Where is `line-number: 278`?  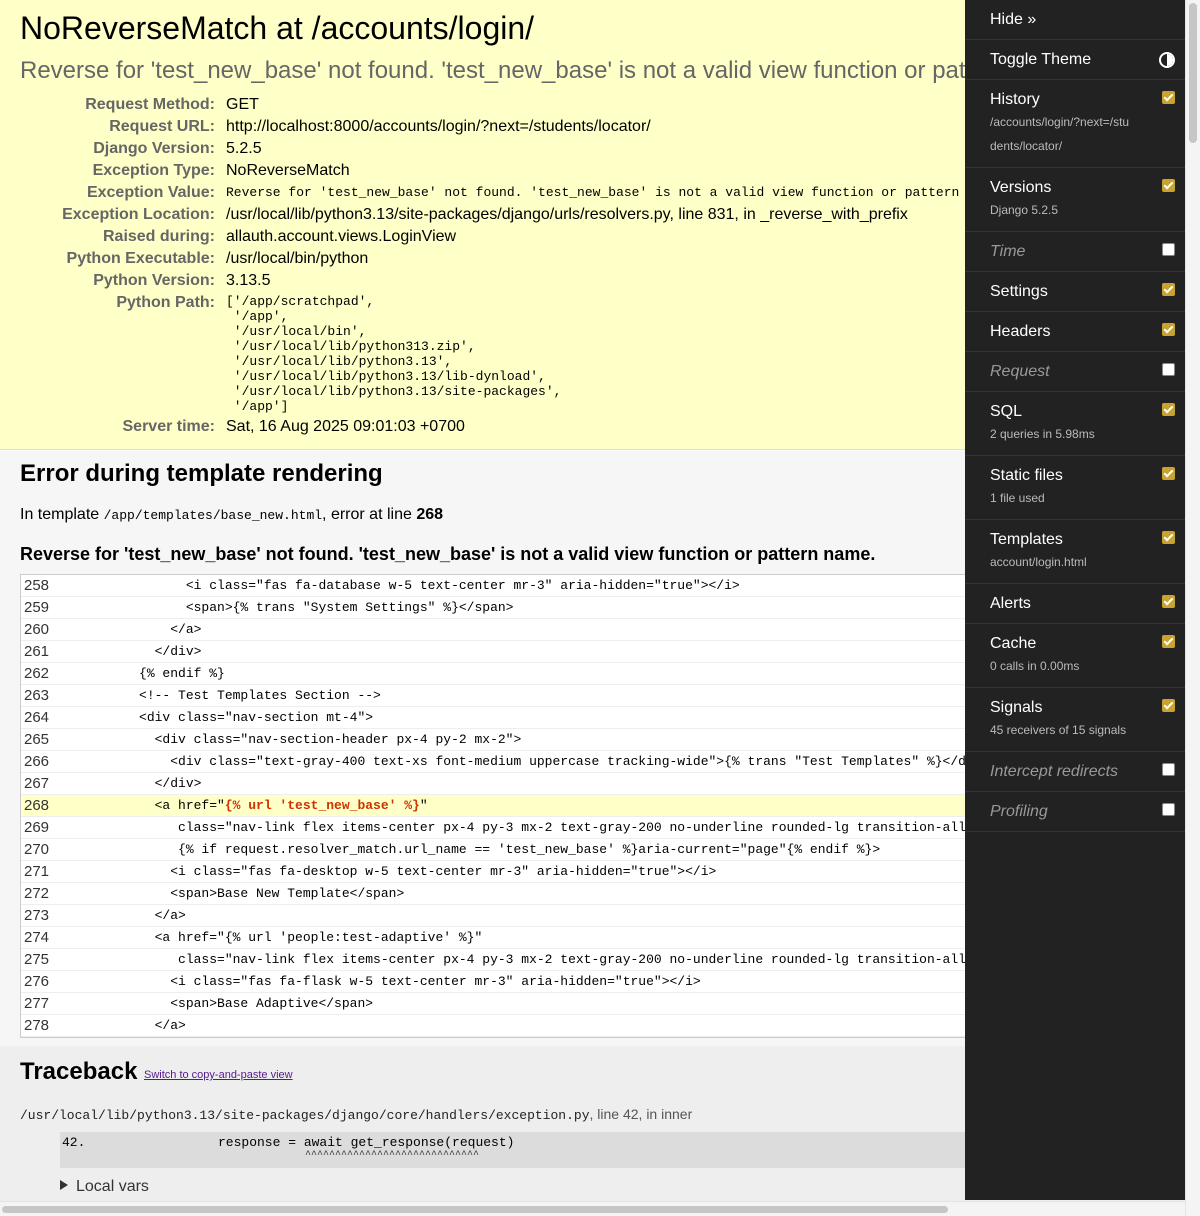
line-number: 278 is located at coordinates (37, 1025).